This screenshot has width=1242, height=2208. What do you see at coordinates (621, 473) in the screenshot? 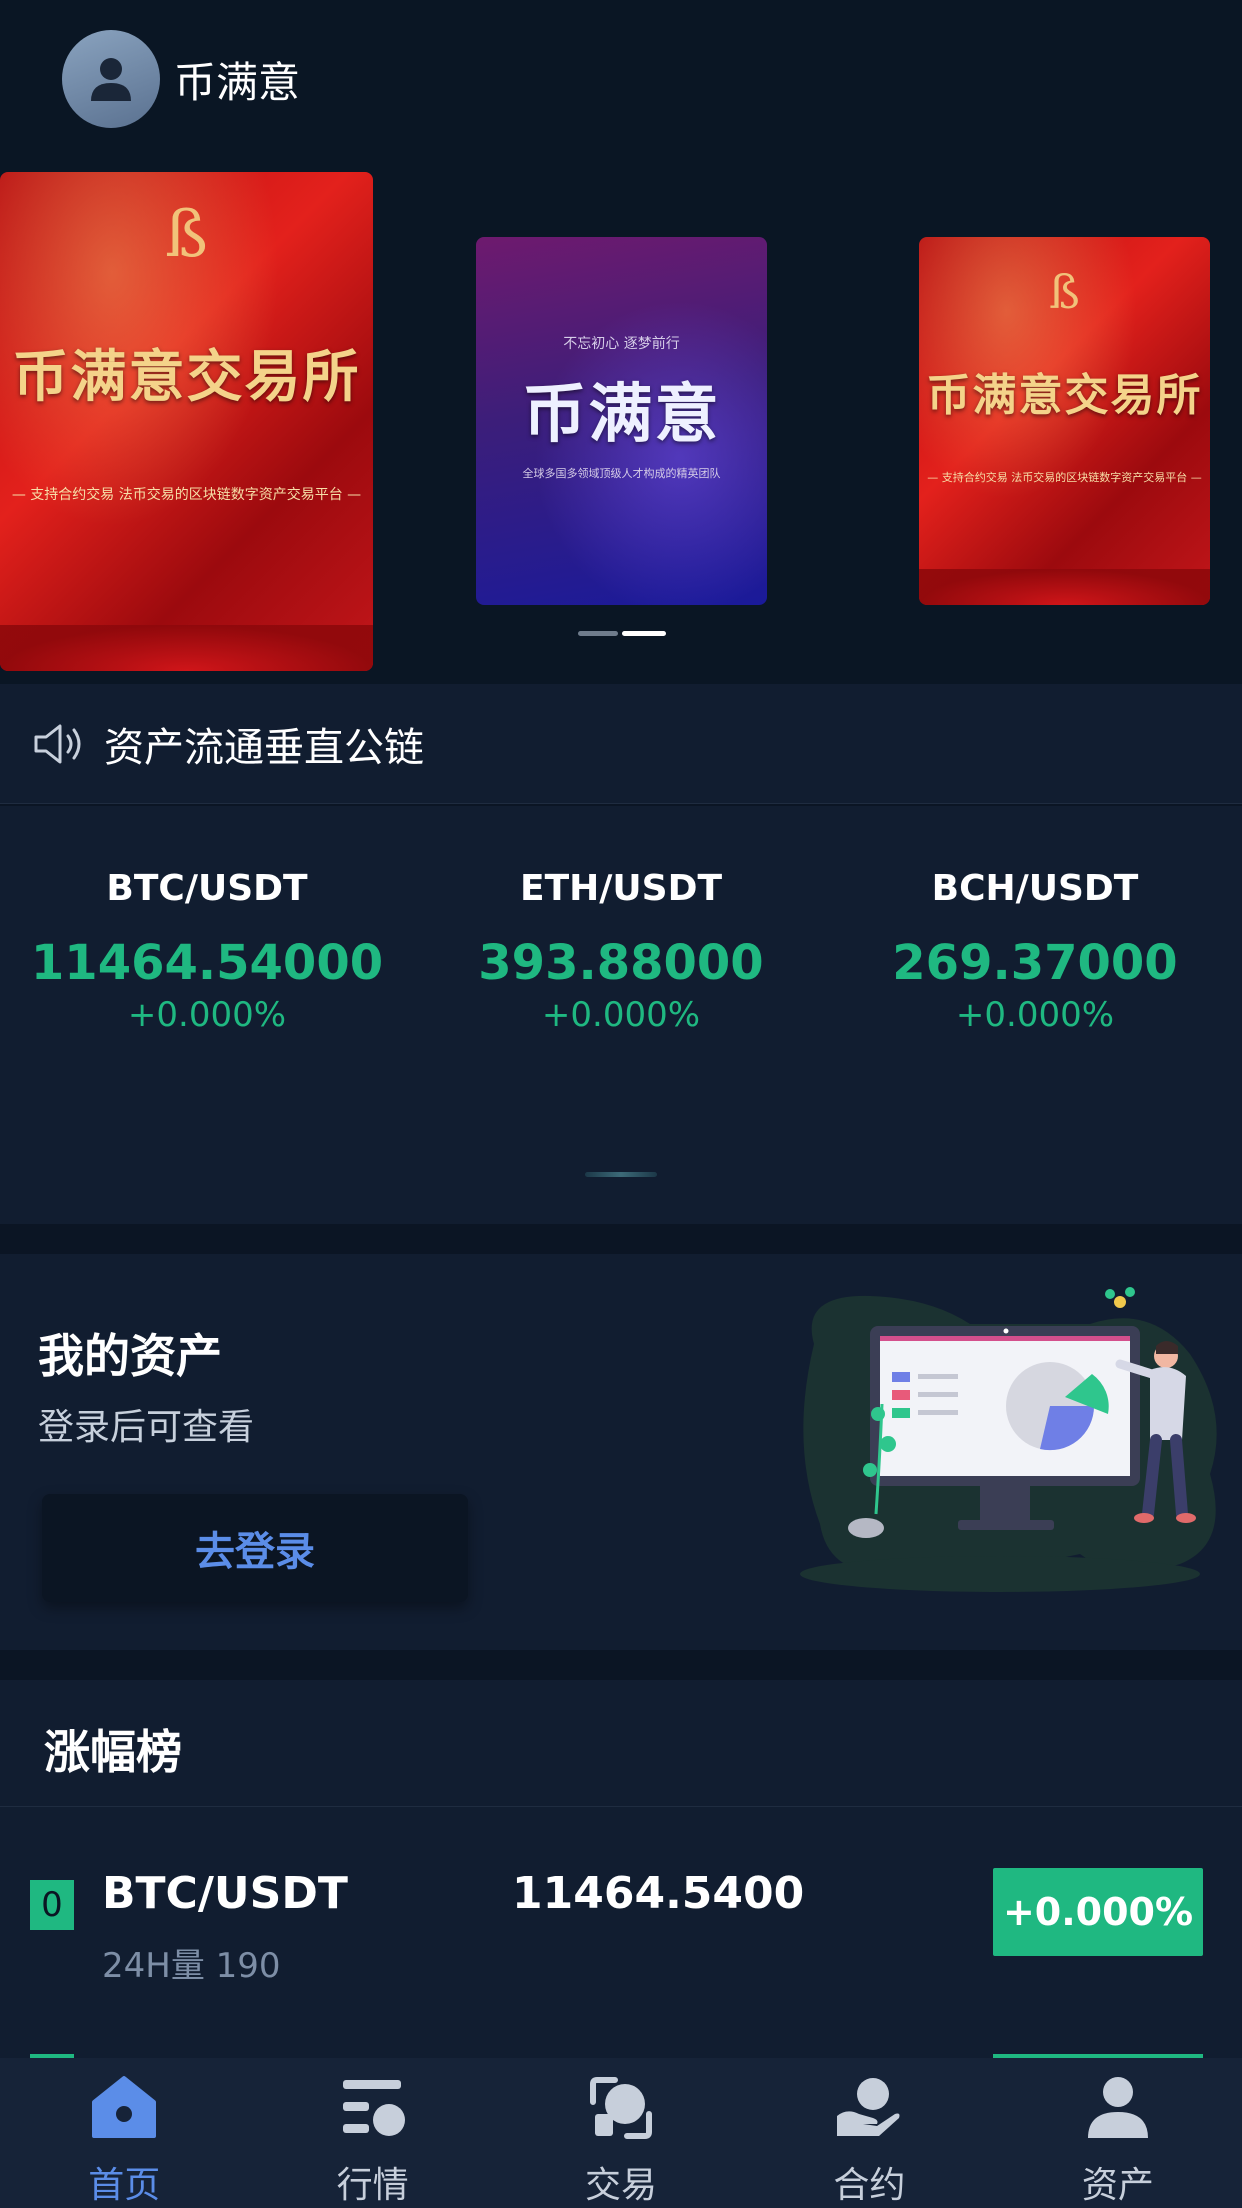
I see `banner-subtitle: 全球多国多领域顶级人才构成的精英团队` at bounding box center [621, 473].